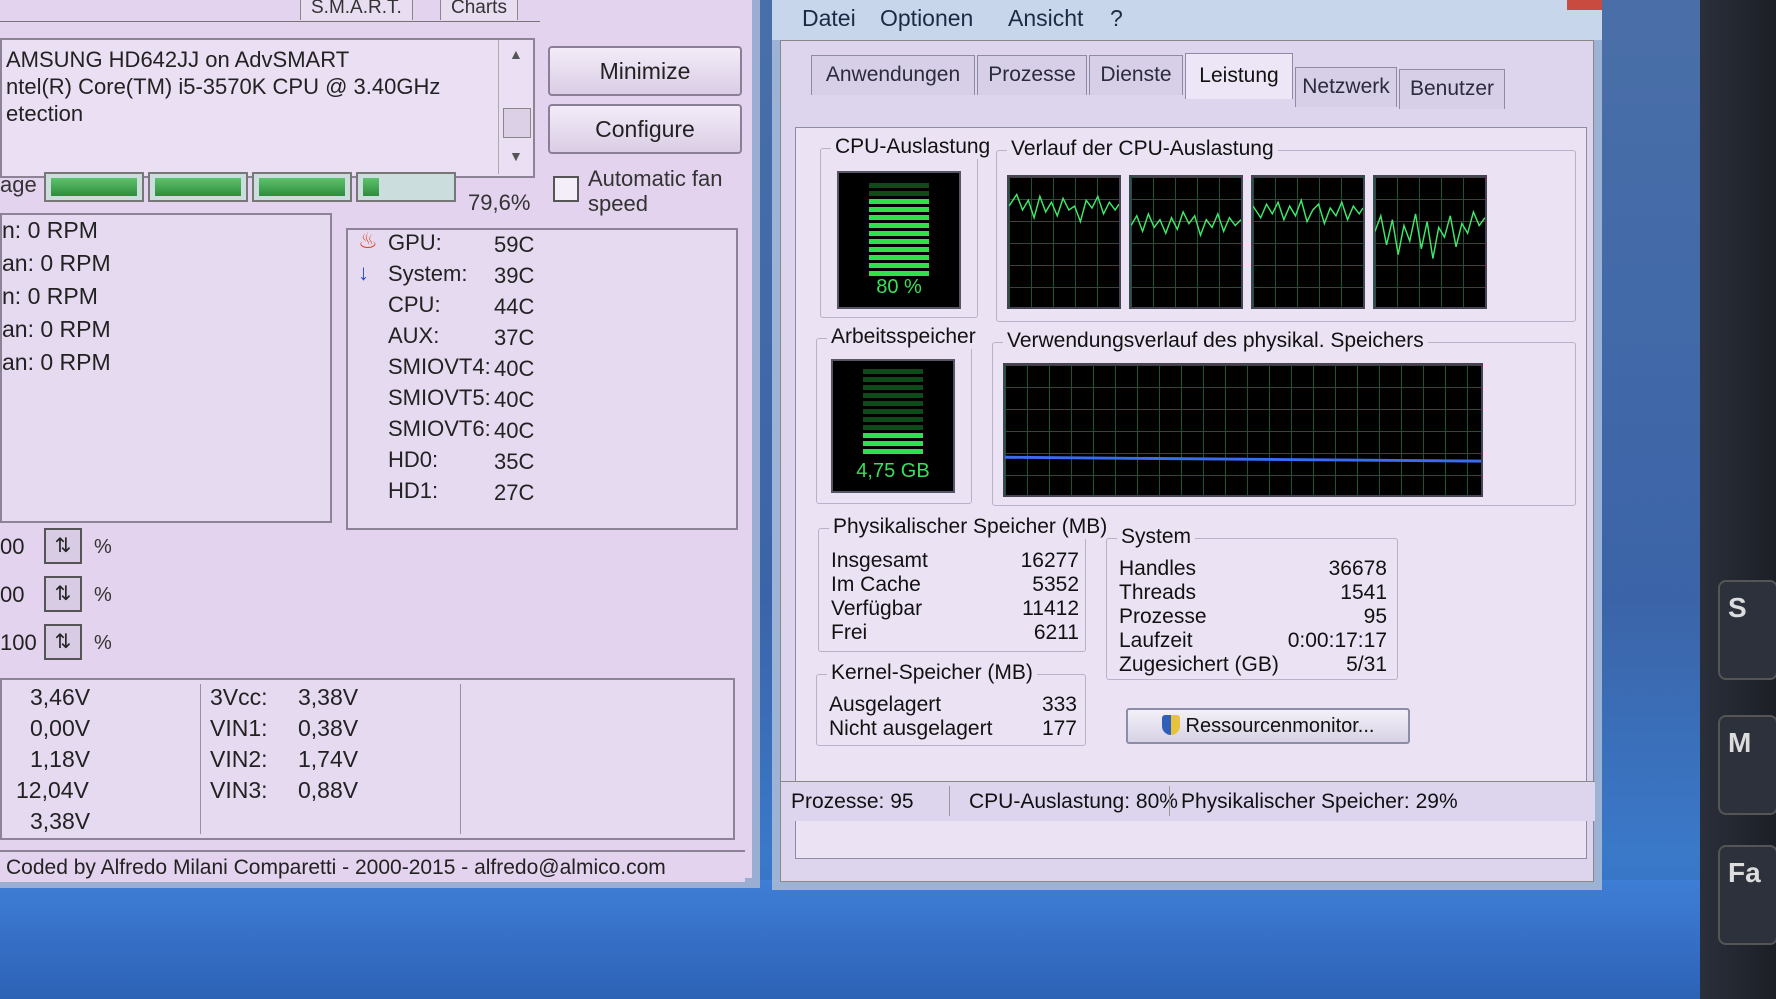  Describe the element at coordinates (50, 230) in the screenshot. I see `fan-row: n: 0 RPM` at that location.